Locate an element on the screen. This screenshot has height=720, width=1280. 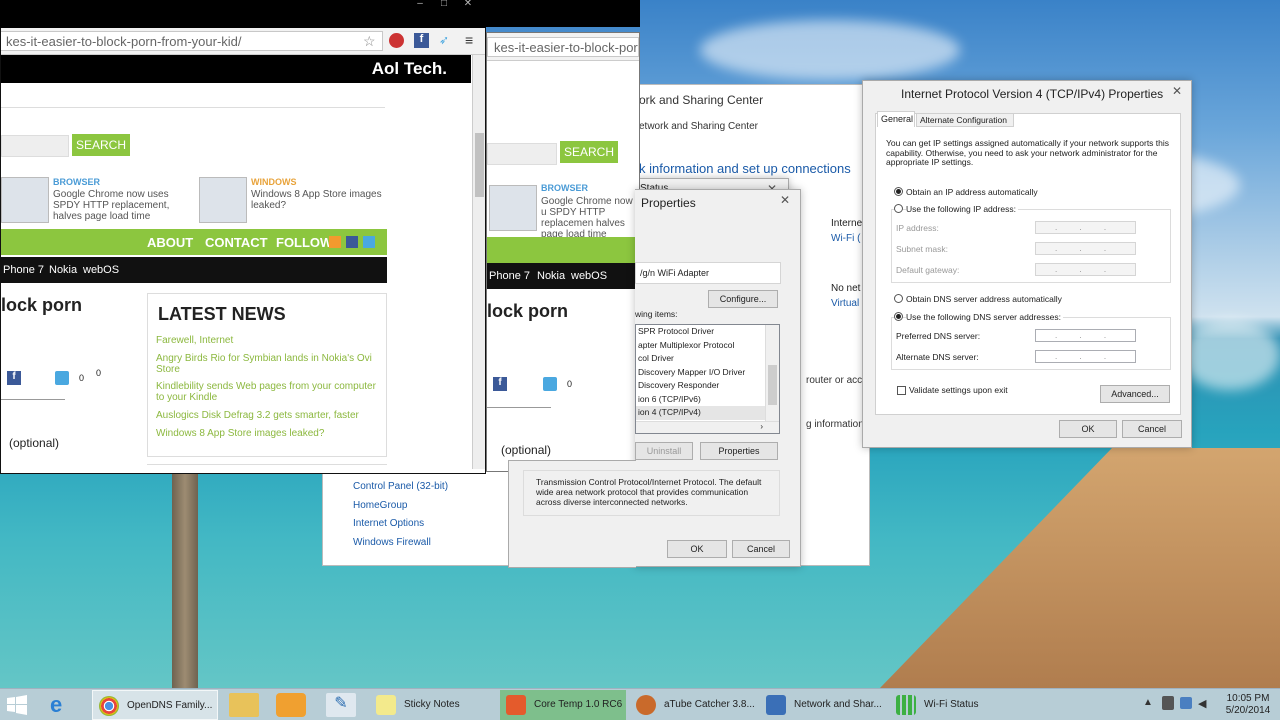
news-link: Farewell, Internet is located at coordinates (266, 340).